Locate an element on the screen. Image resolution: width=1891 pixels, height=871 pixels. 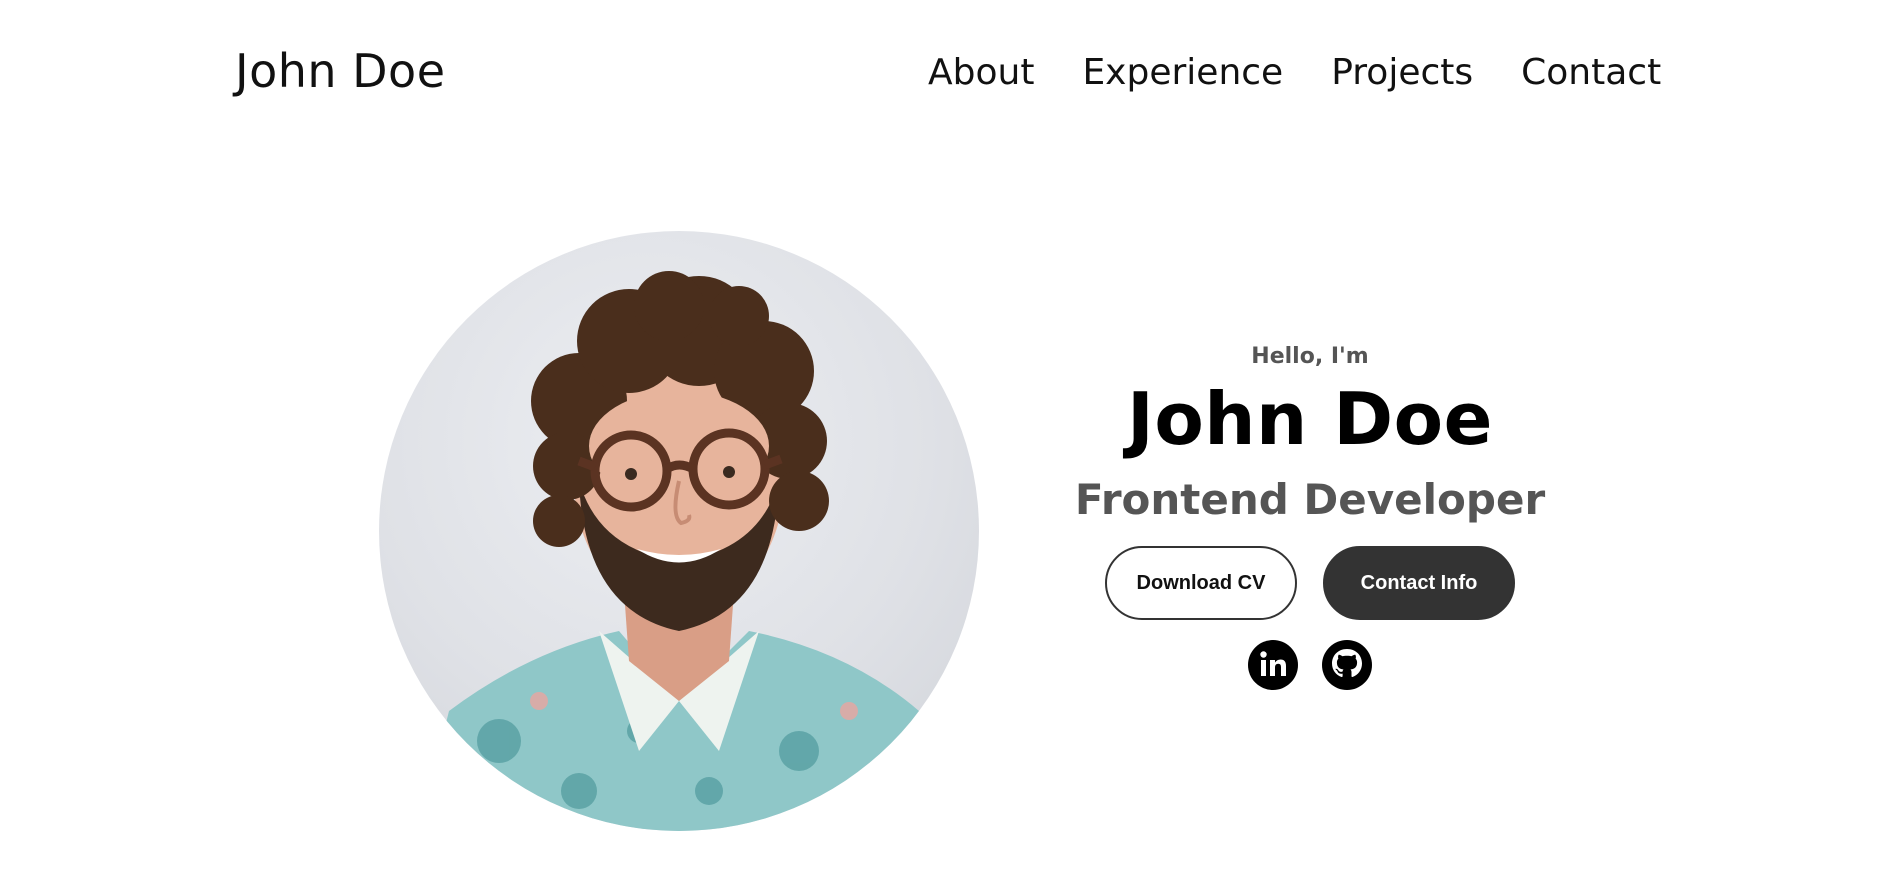
download-cv-button: Download CV is located at coordinates (1201, 583).